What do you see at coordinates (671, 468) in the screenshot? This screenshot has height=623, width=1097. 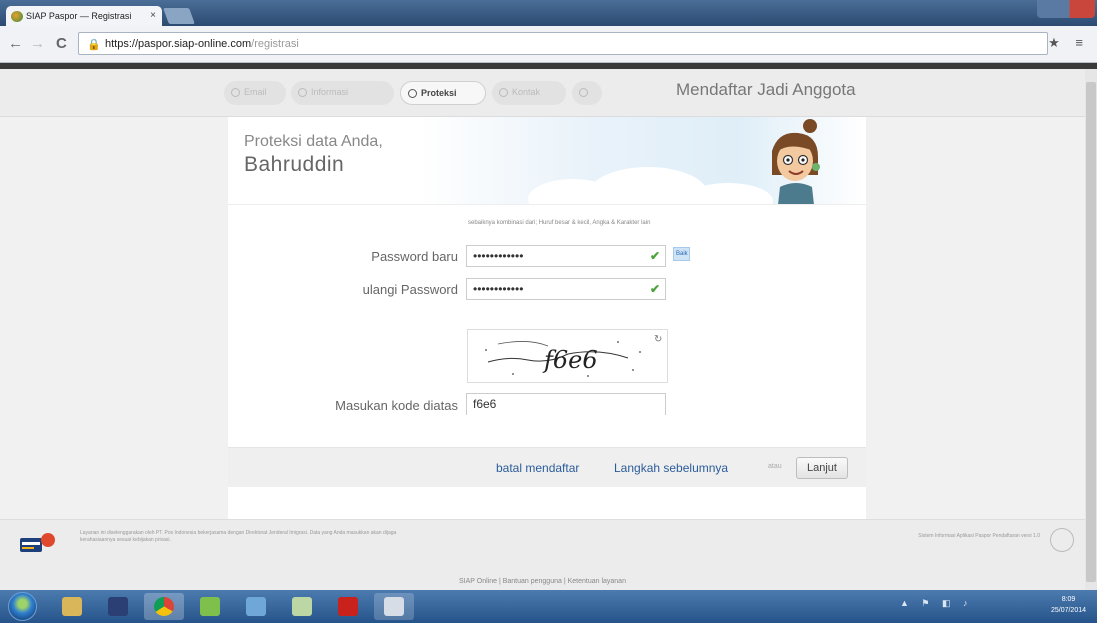 I see `previous-step-link: Langkah sebelumnya` at bounding box center [671, 468].